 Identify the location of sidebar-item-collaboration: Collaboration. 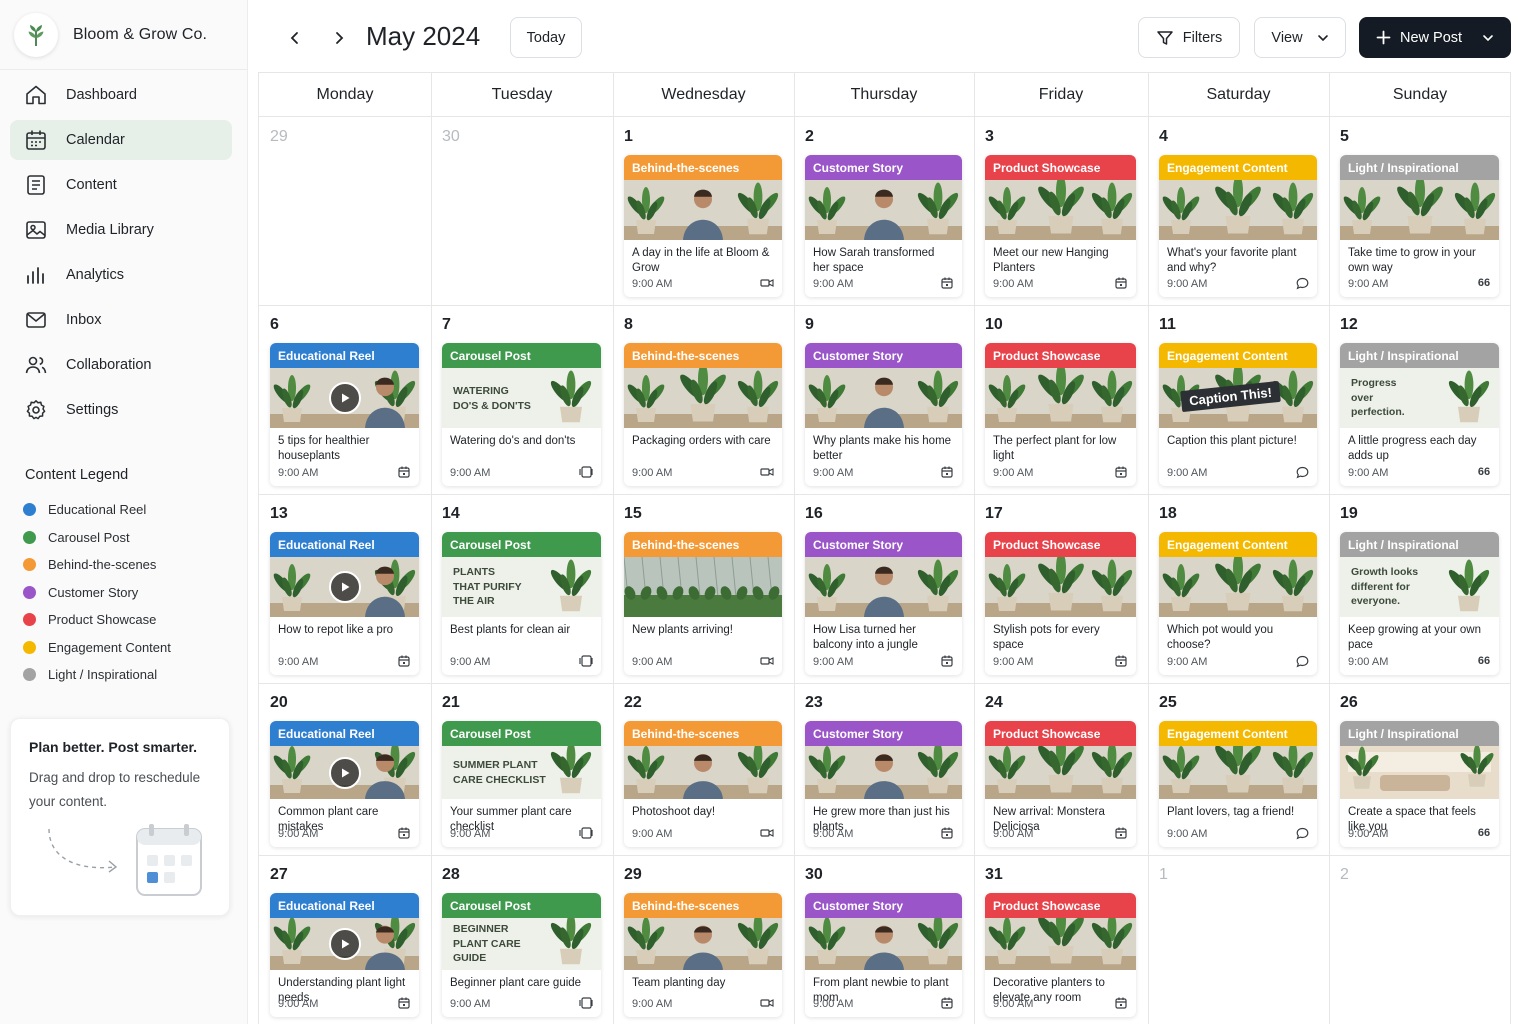
(121, 365).